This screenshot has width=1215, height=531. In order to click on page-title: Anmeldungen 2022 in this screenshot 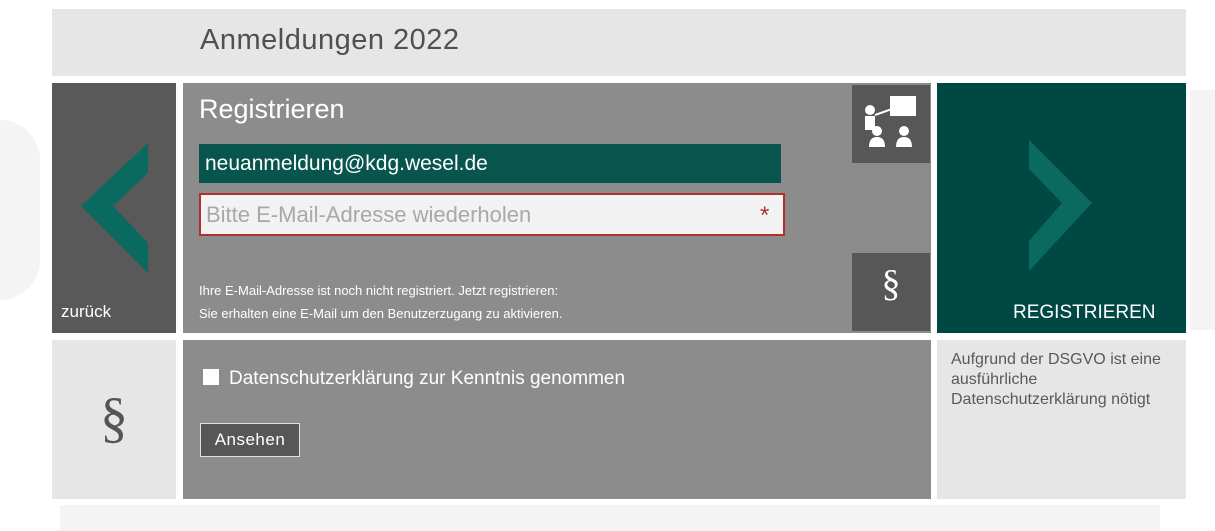, I will do `click(330, 40)`.